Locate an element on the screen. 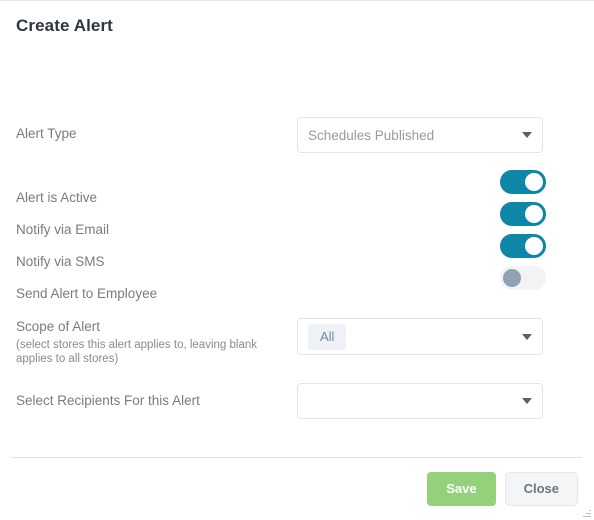 The image size is (594, 520). field-row-notify-via-email: Notify via Email is located at coordinates (297, 230).